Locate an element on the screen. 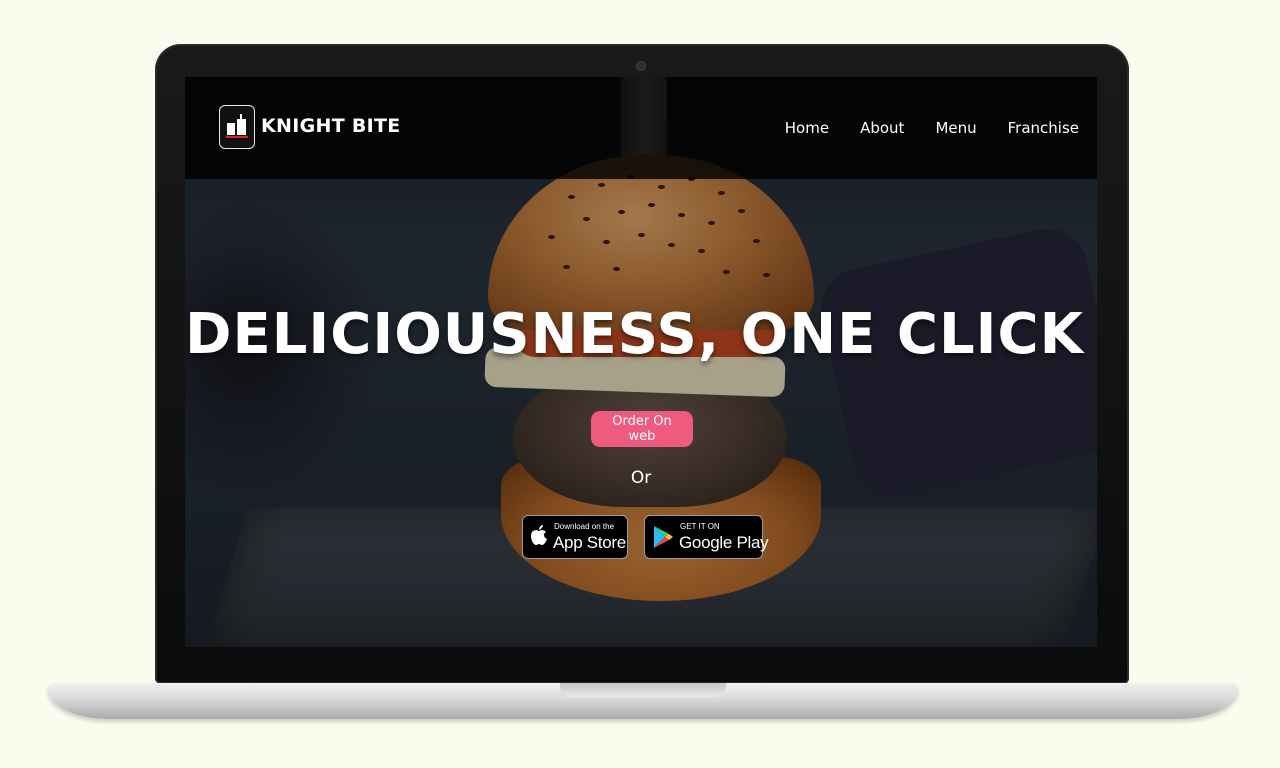 The image size is (1280, 768). main-nav: Home About Menu Franchise is located at coordinates (932, 128).